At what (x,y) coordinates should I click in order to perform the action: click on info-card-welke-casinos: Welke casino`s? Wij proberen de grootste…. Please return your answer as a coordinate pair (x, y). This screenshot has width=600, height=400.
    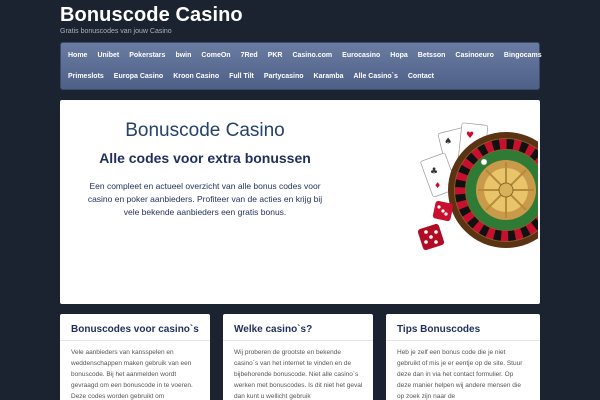
    Looking at the image, I should click on (298, 357).